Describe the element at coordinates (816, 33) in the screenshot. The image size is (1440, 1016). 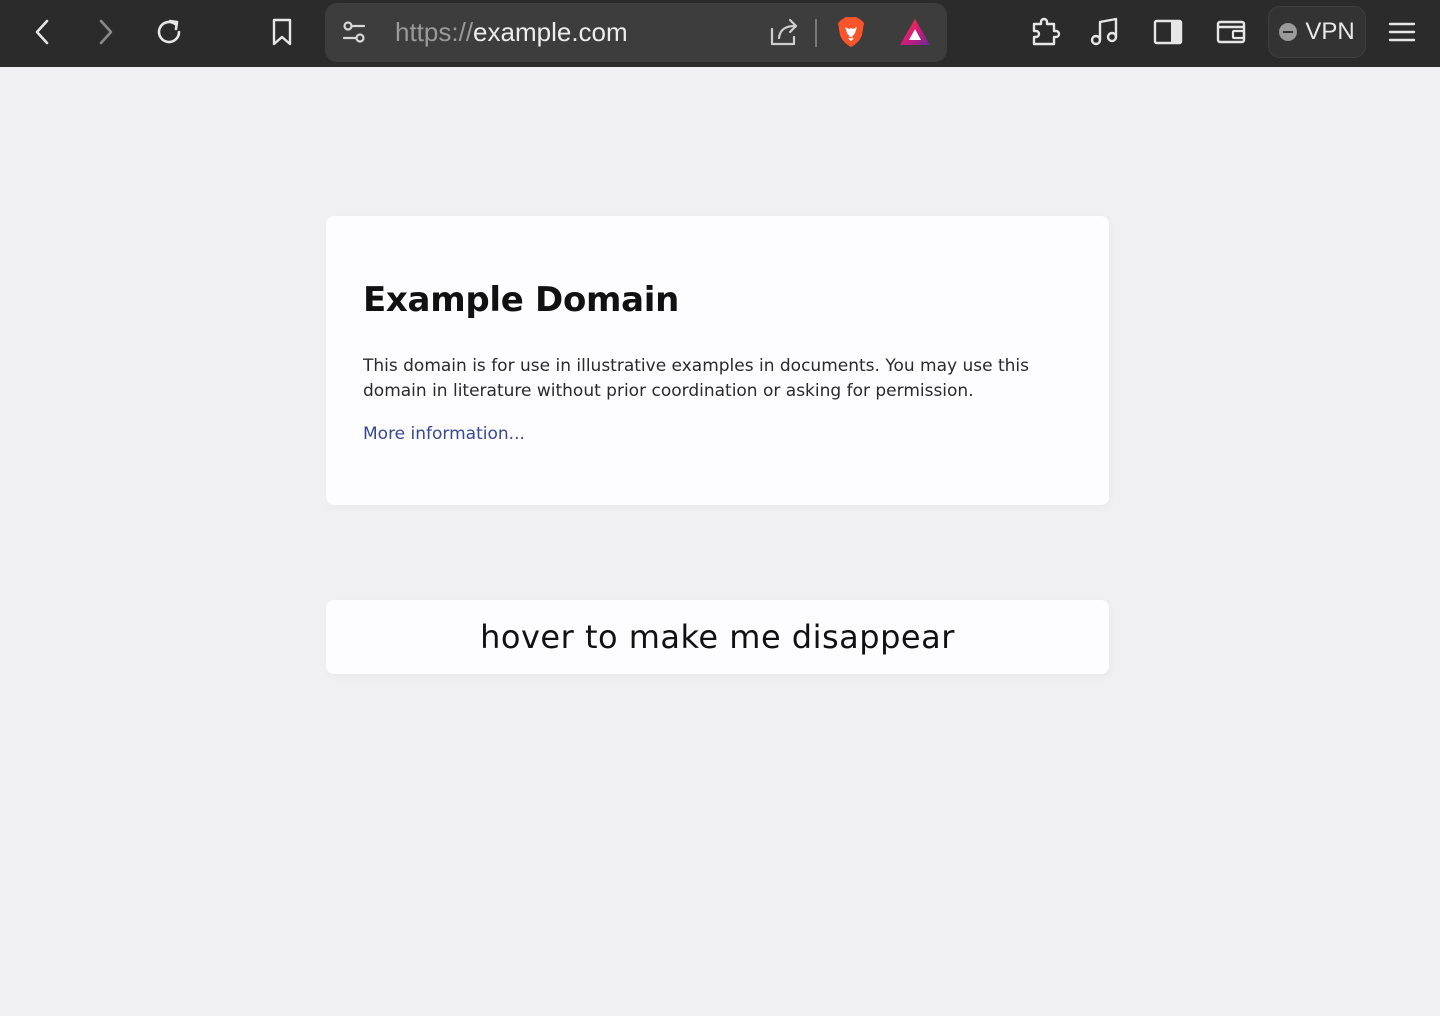
I see `url-divider` at that location.